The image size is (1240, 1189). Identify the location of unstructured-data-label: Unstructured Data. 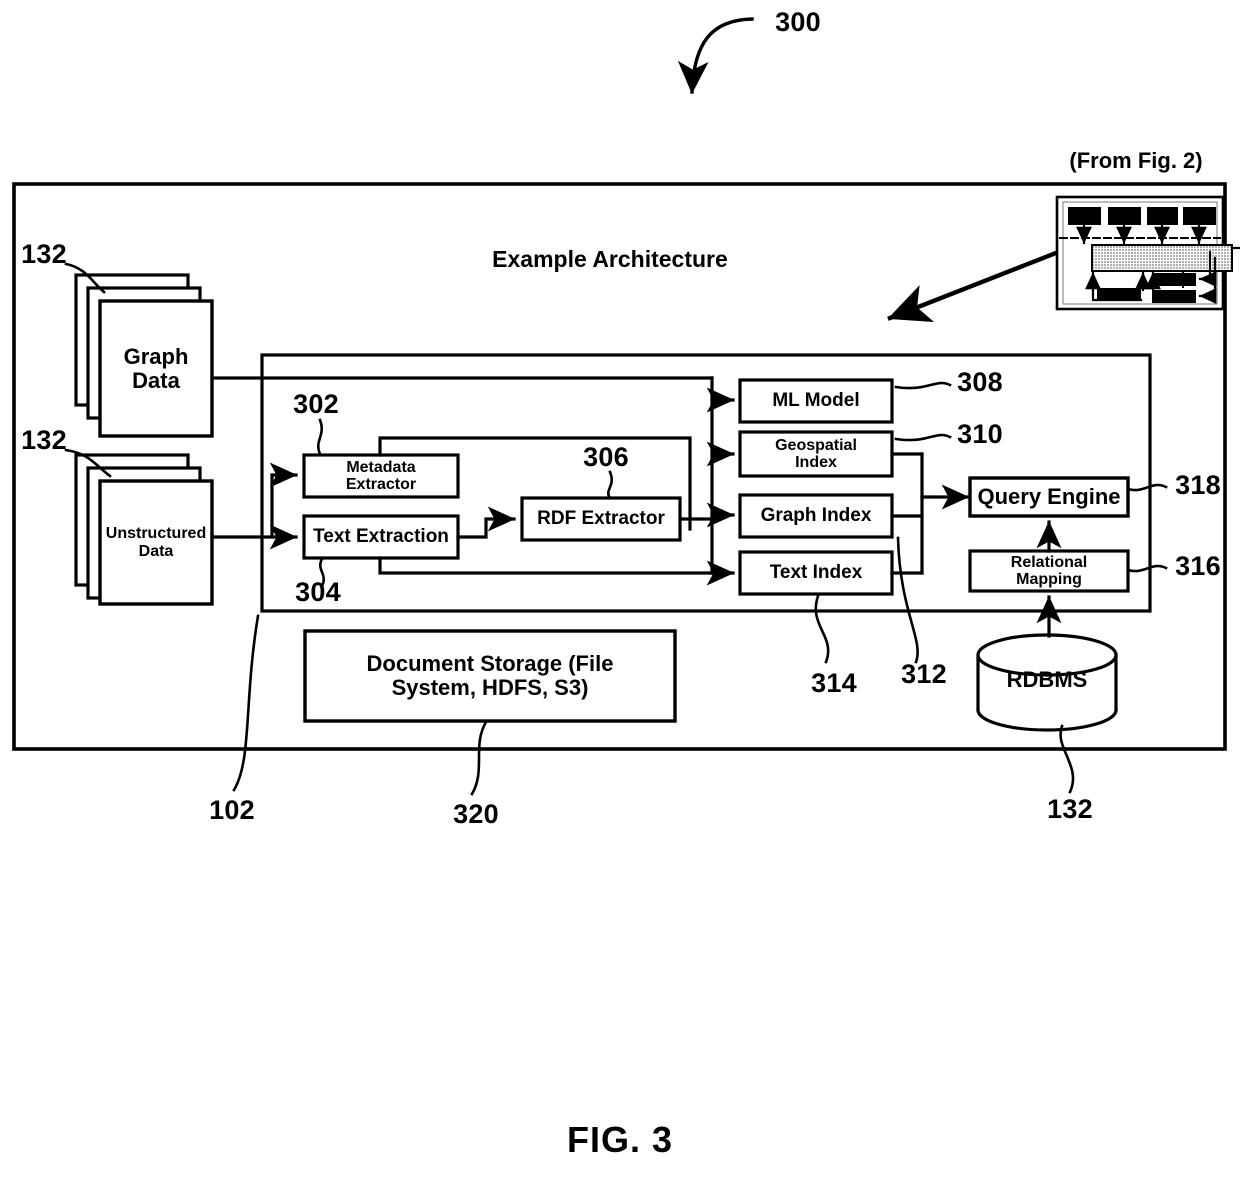
(156, 542).